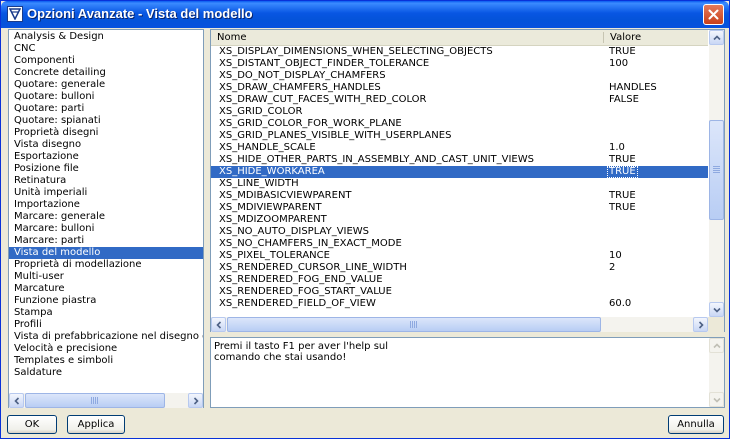  I want to click on category-item: Retinatura, so click(106, 181).